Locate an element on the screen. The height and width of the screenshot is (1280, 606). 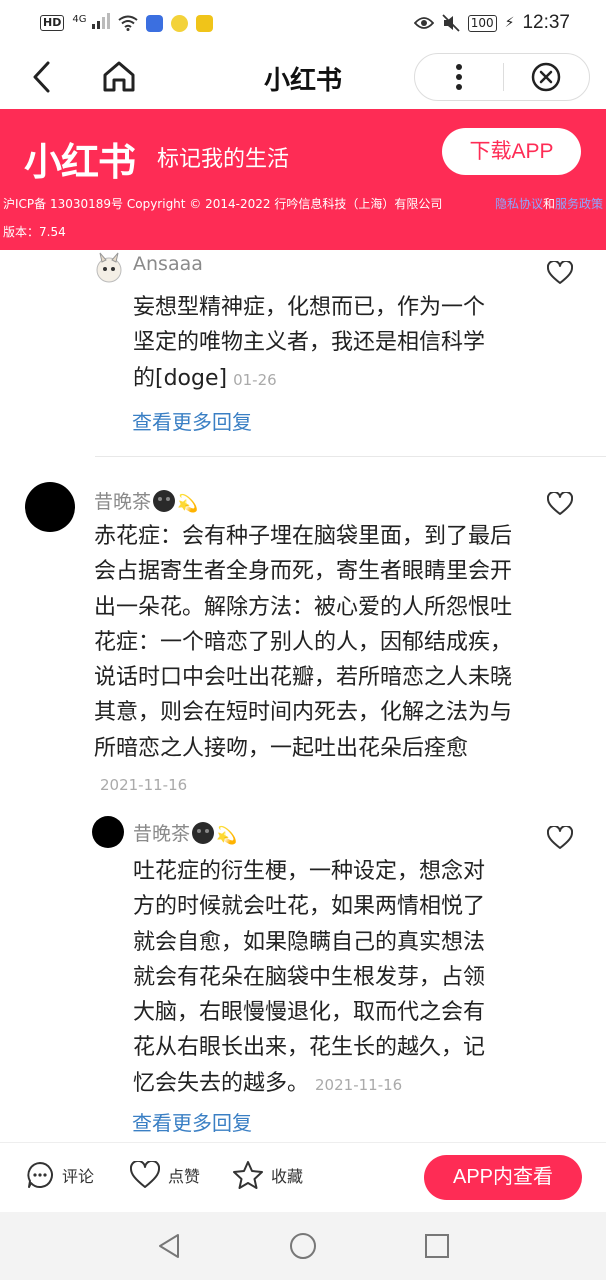
download-app-button: 下载APP is located at coordinates (511, 151).